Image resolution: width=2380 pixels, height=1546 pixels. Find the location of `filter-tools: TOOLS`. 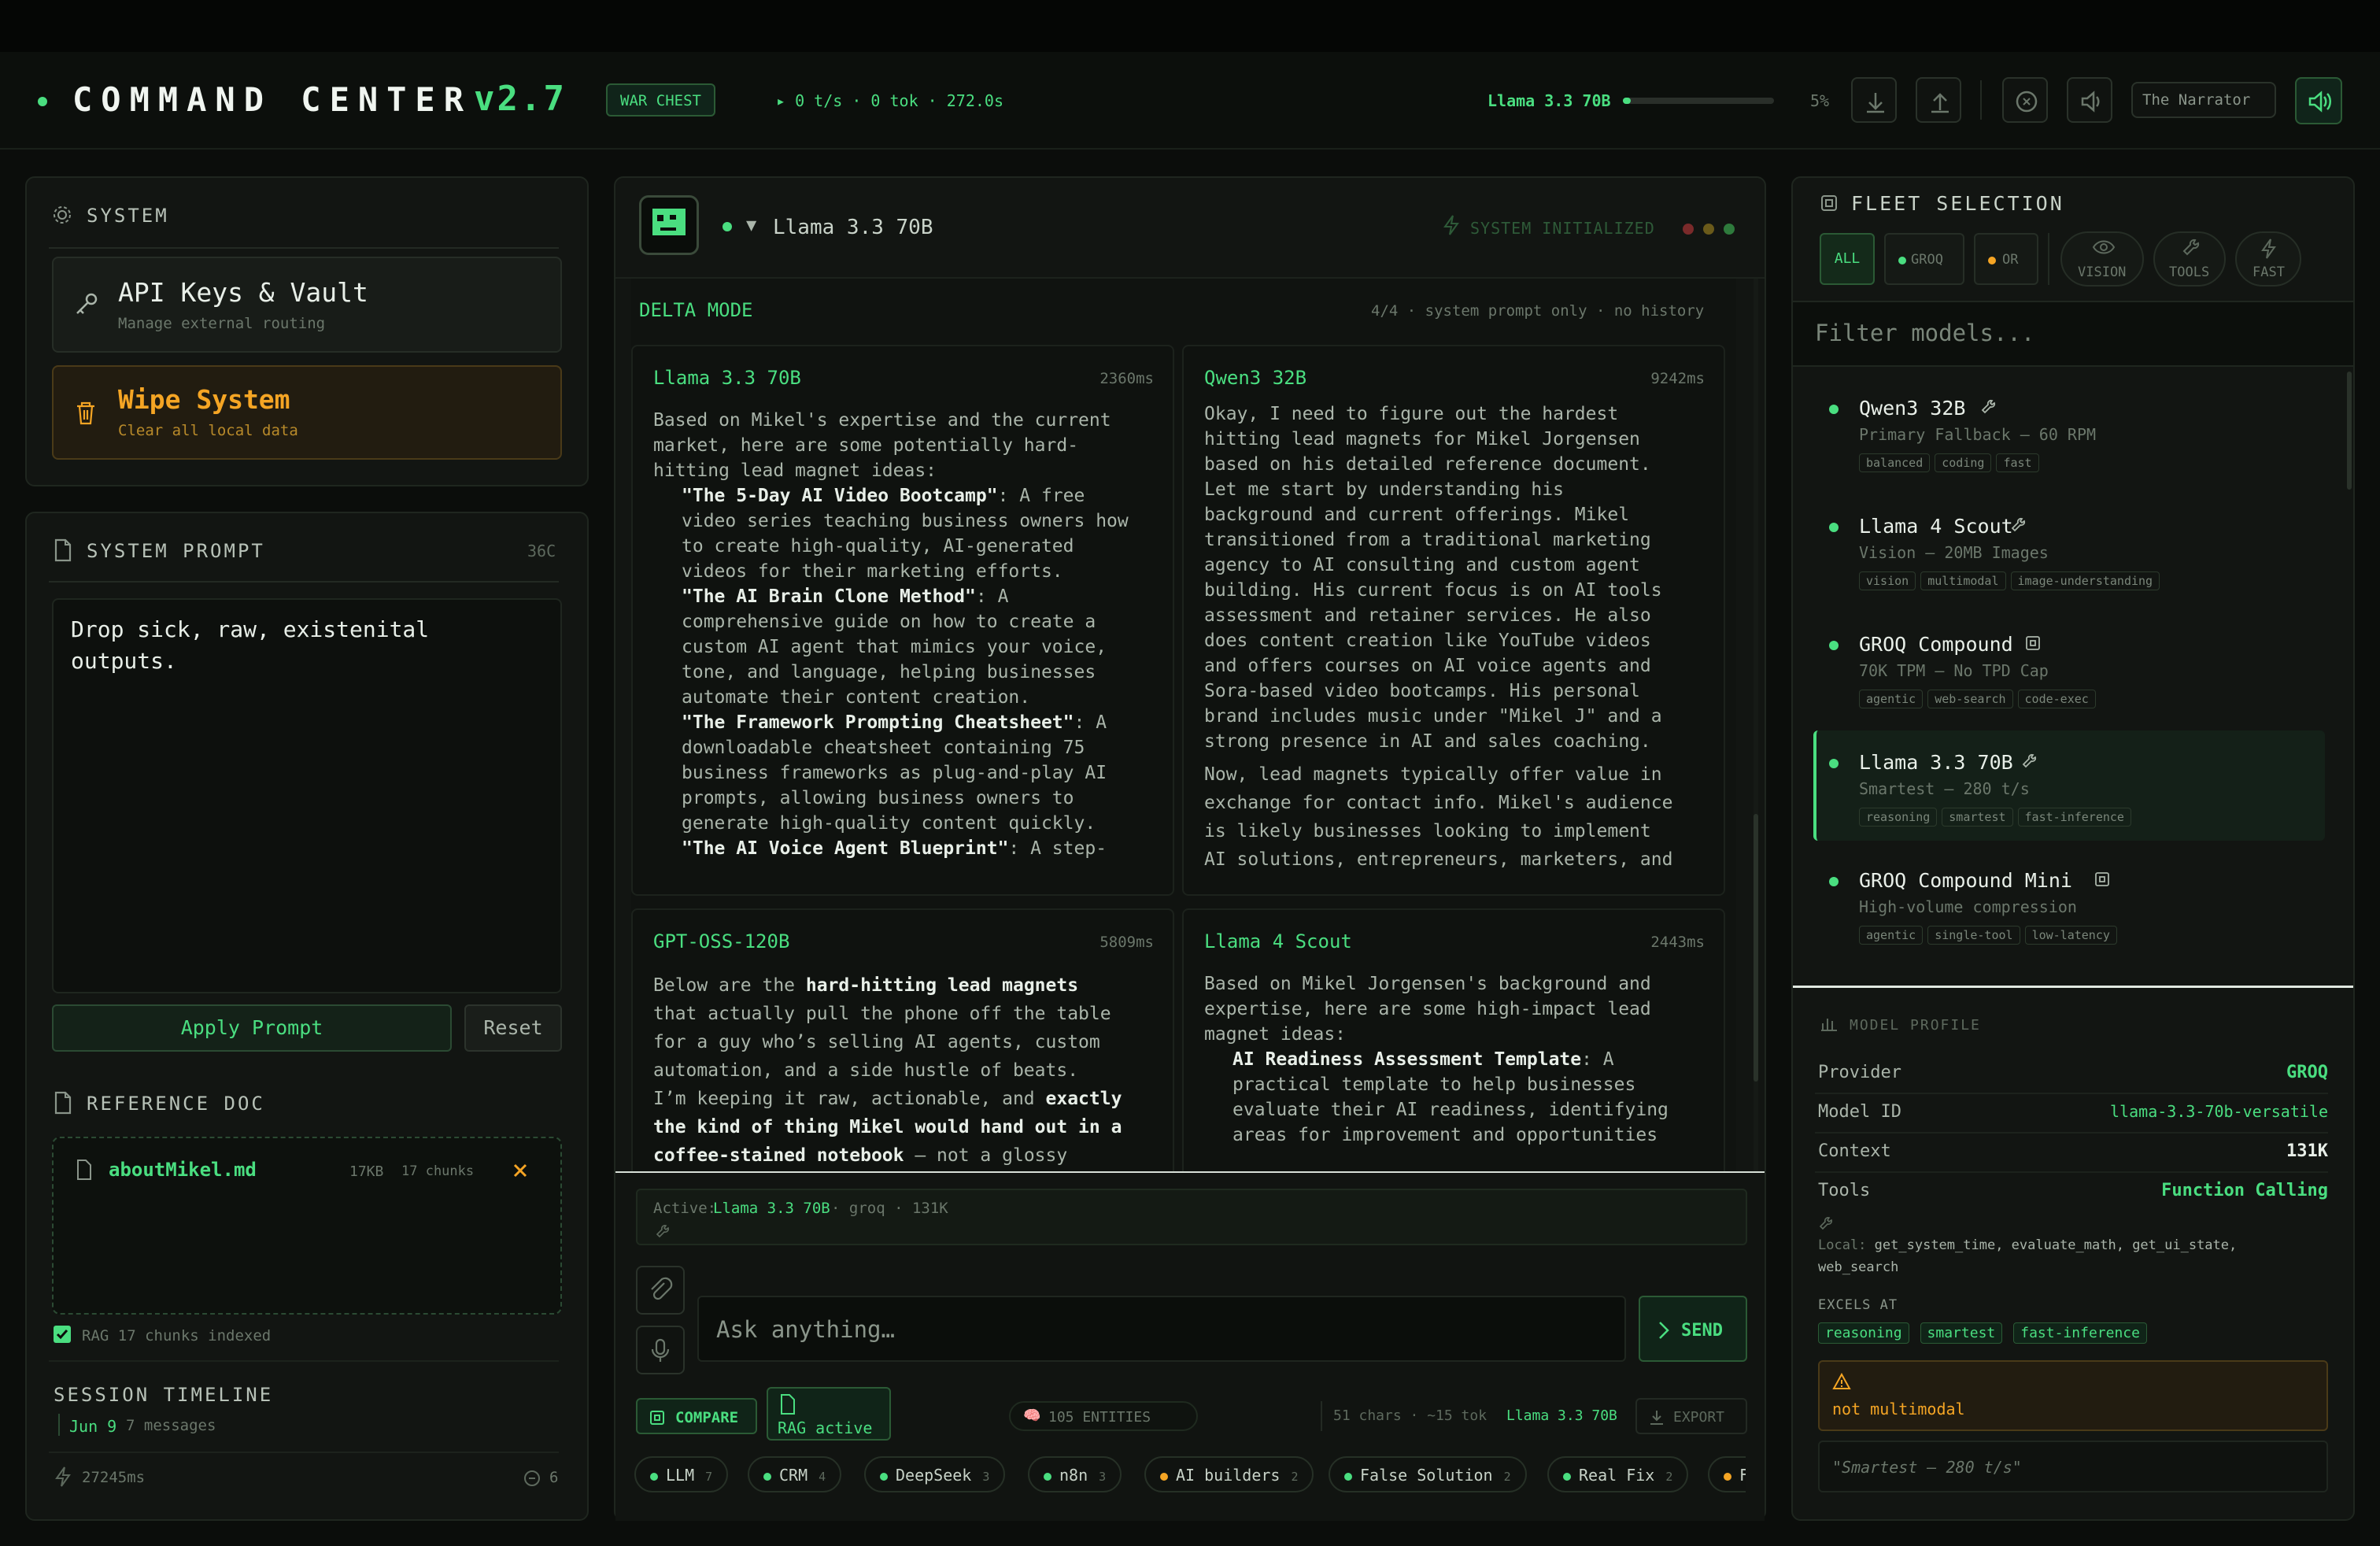

filter-tools: TOOLS is located at coordinates (2189, 259).